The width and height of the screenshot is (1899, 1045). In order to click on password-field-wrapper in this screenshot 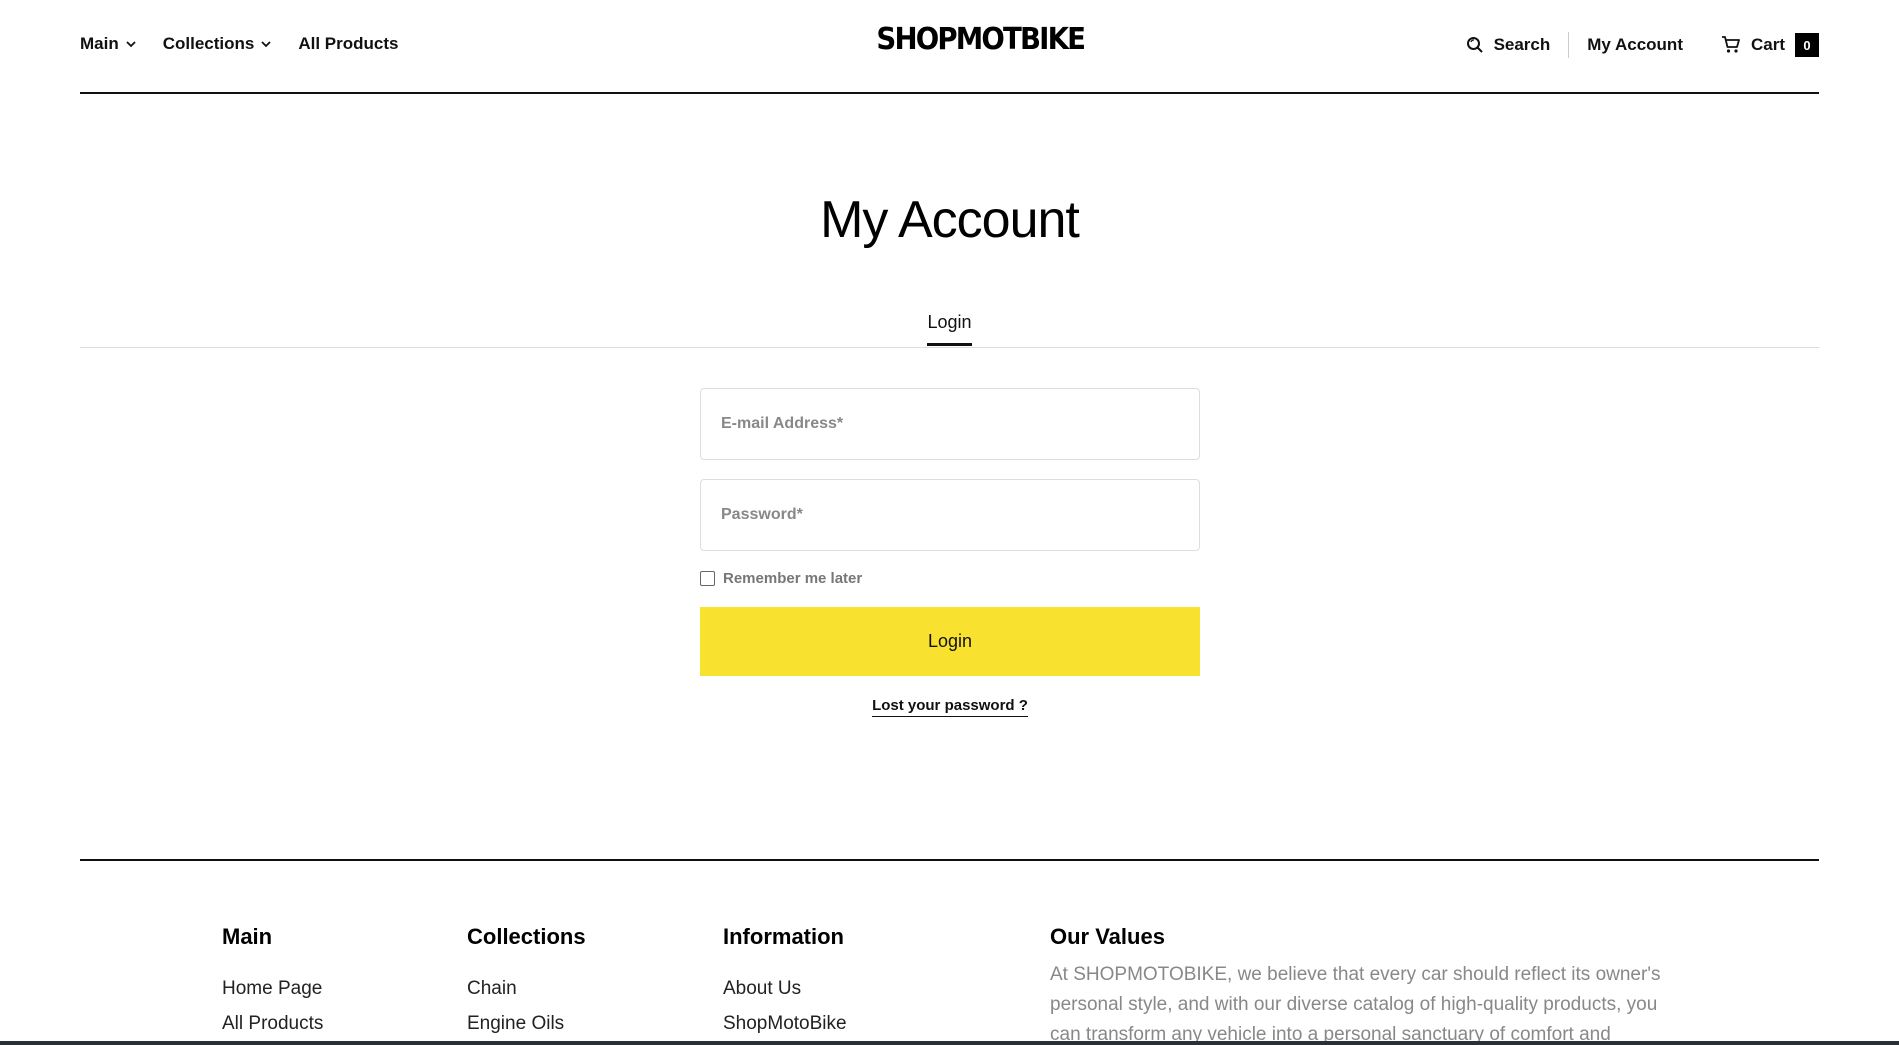, I will do `click(950, 515)`.